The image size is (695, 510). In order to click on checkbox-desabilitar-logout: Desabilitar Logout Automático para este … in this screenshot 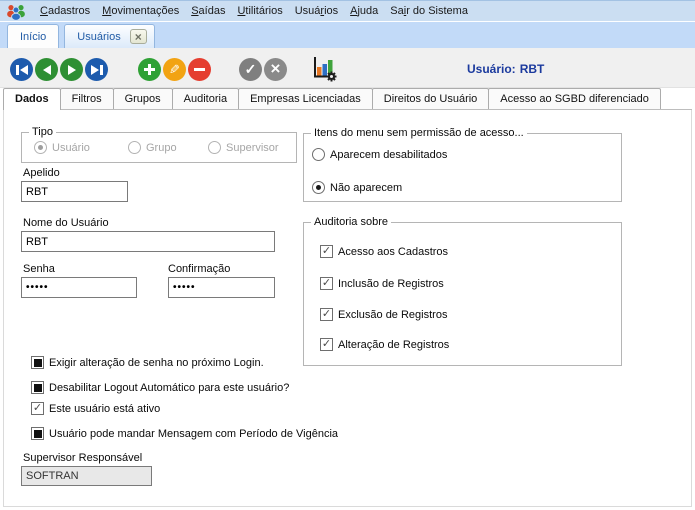, I will do `click(160, 387)`.